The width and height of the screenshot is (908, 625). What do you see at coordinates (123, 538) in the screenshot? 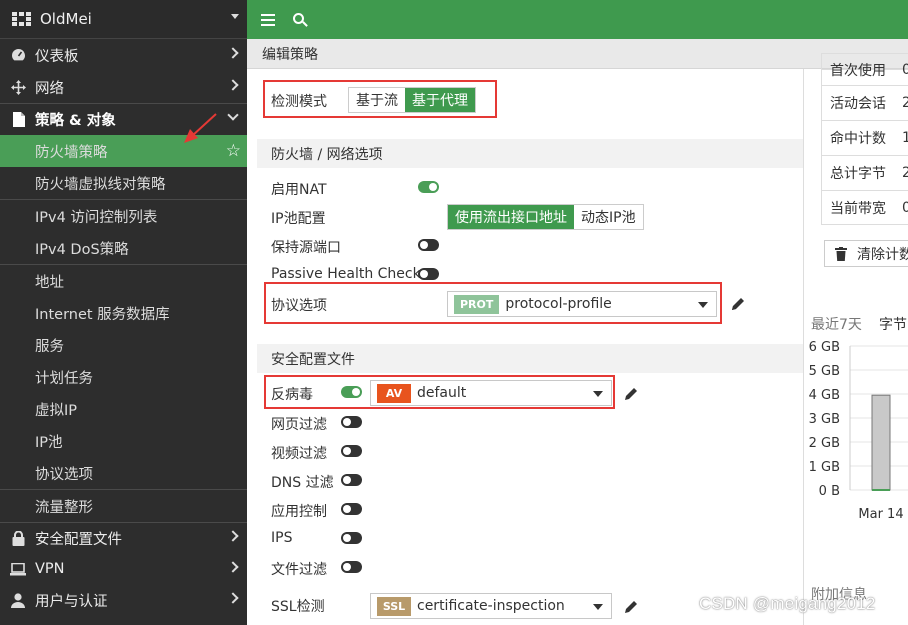
I see `sidebar-item-security-profiles: 安全配置文件` at bounding box center [123, 538].